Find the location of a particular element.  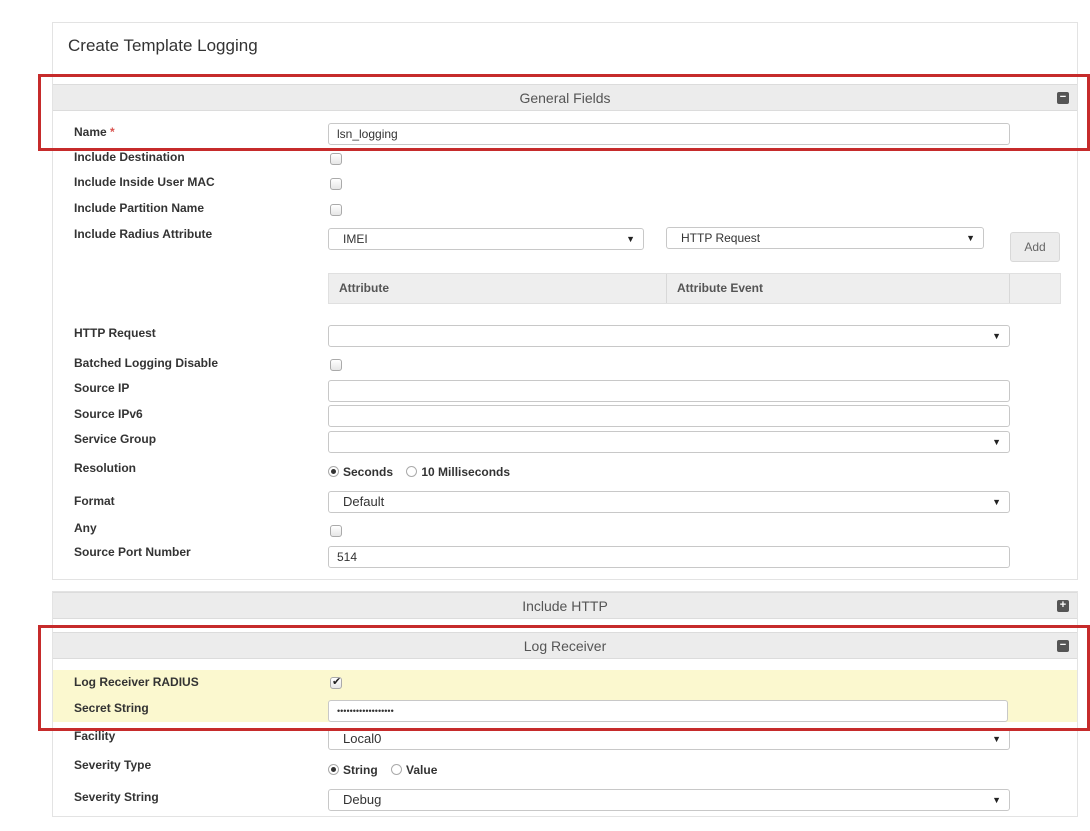

format-value: Default is located at coordinates (364, 501).